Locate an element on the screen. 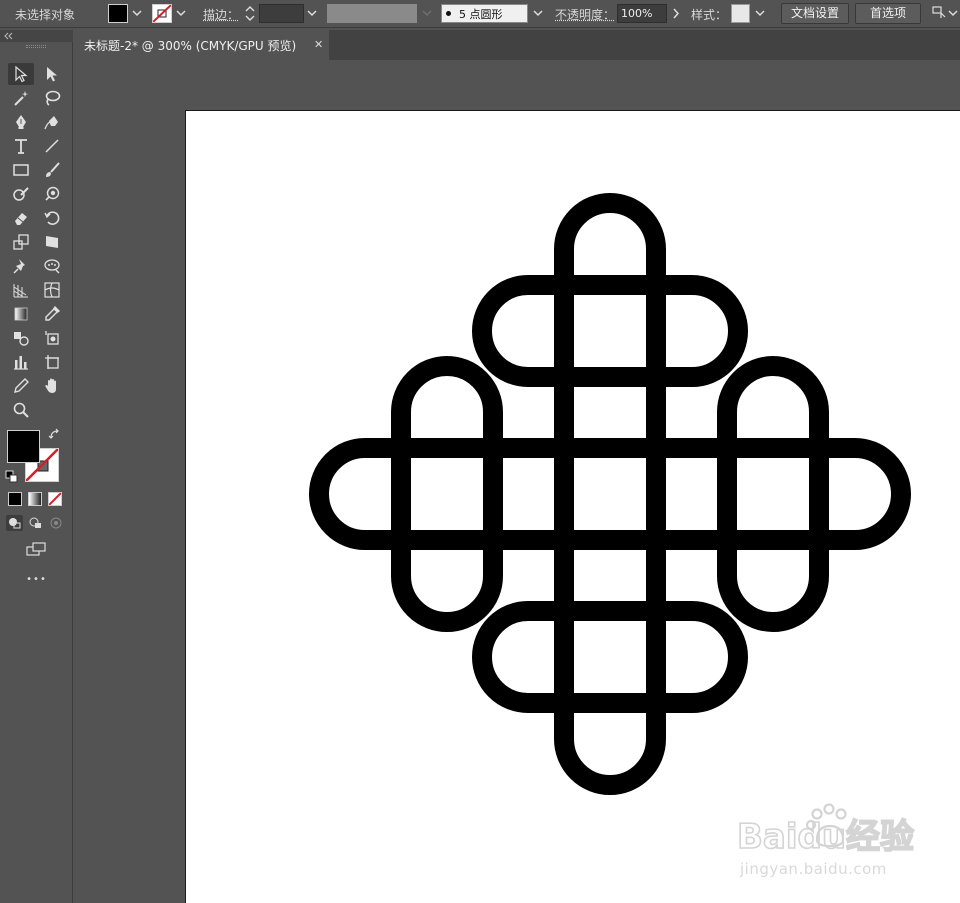 This screenshot has height=903, width=960. puppet-warp-tool is located at coordinates (21, 266).